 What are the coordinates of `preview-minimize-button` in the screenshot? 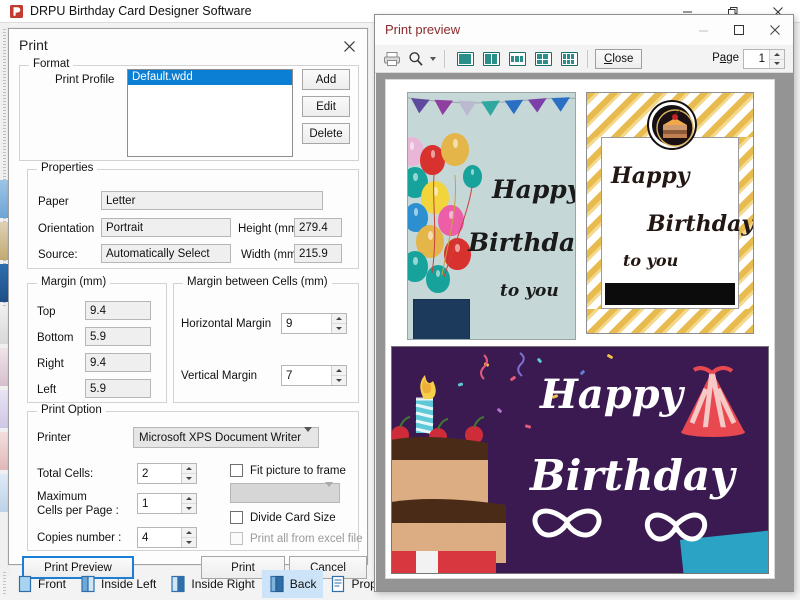 It's located at (703, 30).